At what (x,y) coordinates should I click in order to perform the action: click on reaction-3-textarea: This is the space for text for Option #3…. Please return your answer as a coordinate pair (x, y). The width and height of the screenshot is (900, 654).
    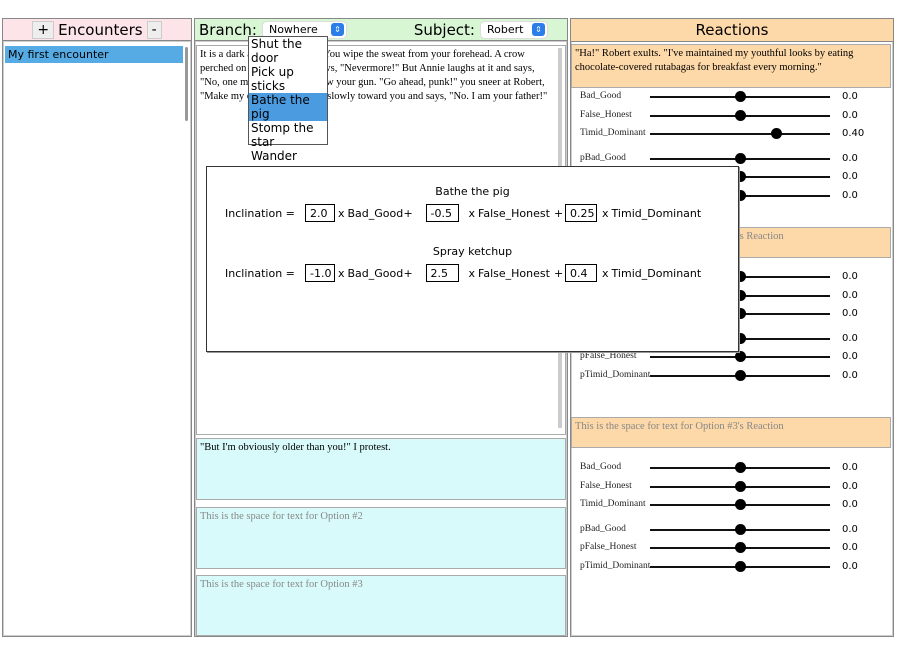
    Looking at the image, I should click on (731, 432).